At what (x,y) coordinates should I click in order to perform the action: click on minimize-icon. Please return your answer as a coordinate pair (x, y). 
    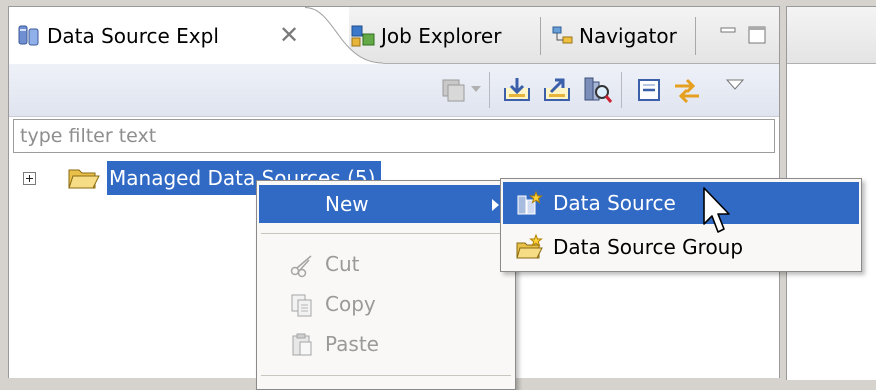
    Looking at the image, I should click on (729, 32).